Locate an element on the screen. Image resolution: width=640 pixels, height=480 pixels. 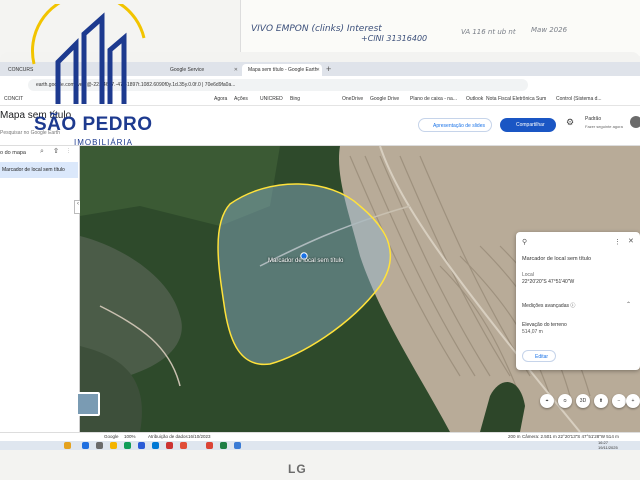
edge-icon is located at coordinates (155, 445).